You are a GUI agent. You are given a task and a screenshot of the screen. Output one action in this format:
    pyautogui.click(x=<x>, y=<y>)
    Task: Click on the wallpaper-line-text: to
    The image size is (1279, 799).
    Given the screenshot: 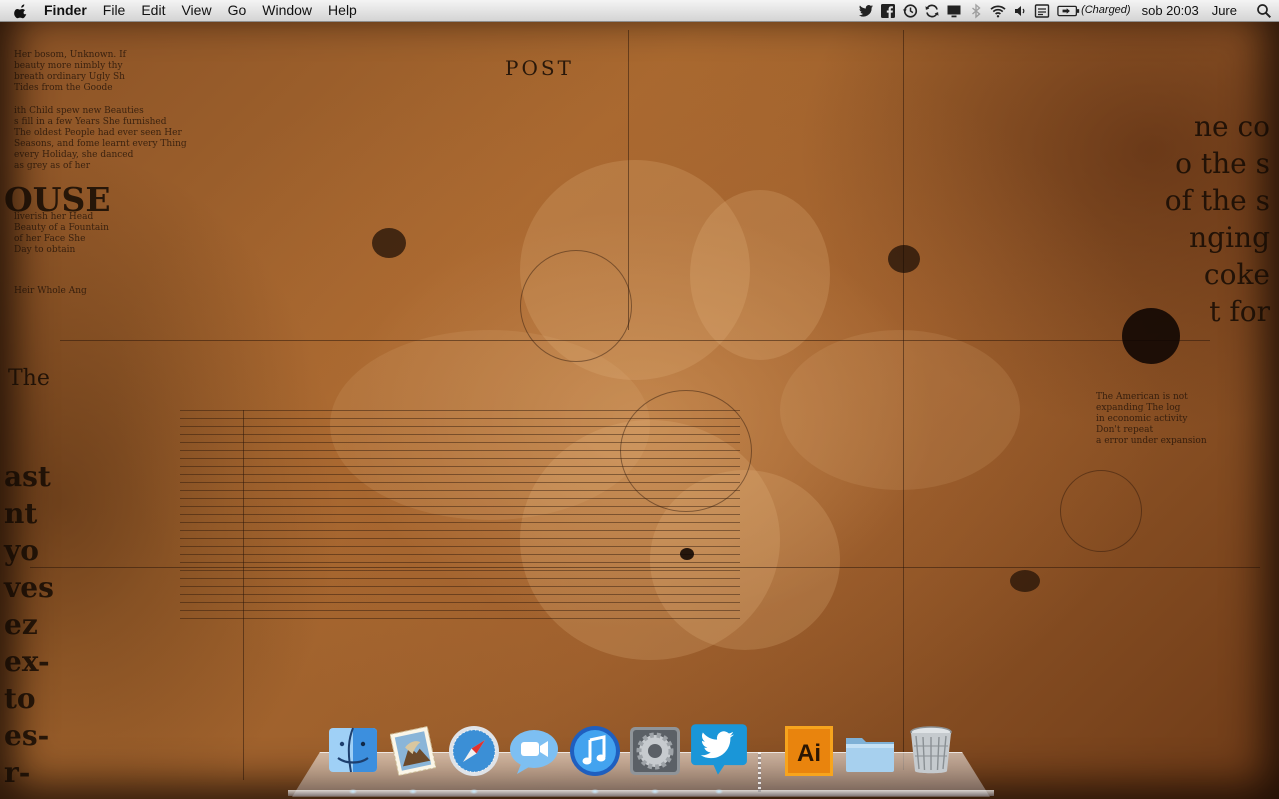 What is the action you would take?
    pyautogui.click(x=20, y=698)
    